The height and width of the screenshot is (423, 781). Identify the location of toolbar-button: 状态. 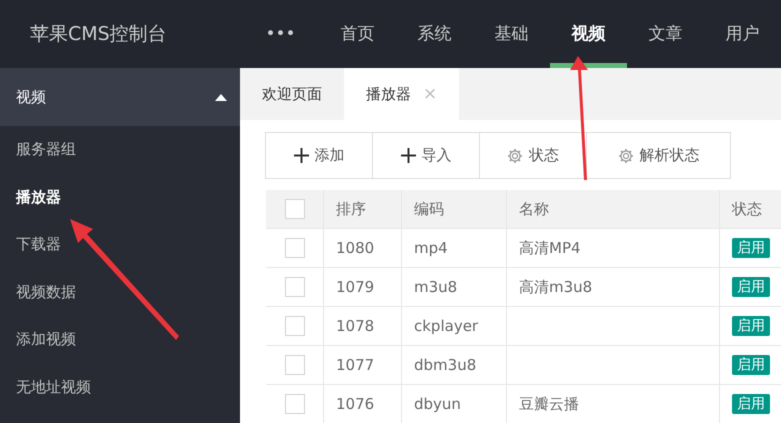
(533, 155).